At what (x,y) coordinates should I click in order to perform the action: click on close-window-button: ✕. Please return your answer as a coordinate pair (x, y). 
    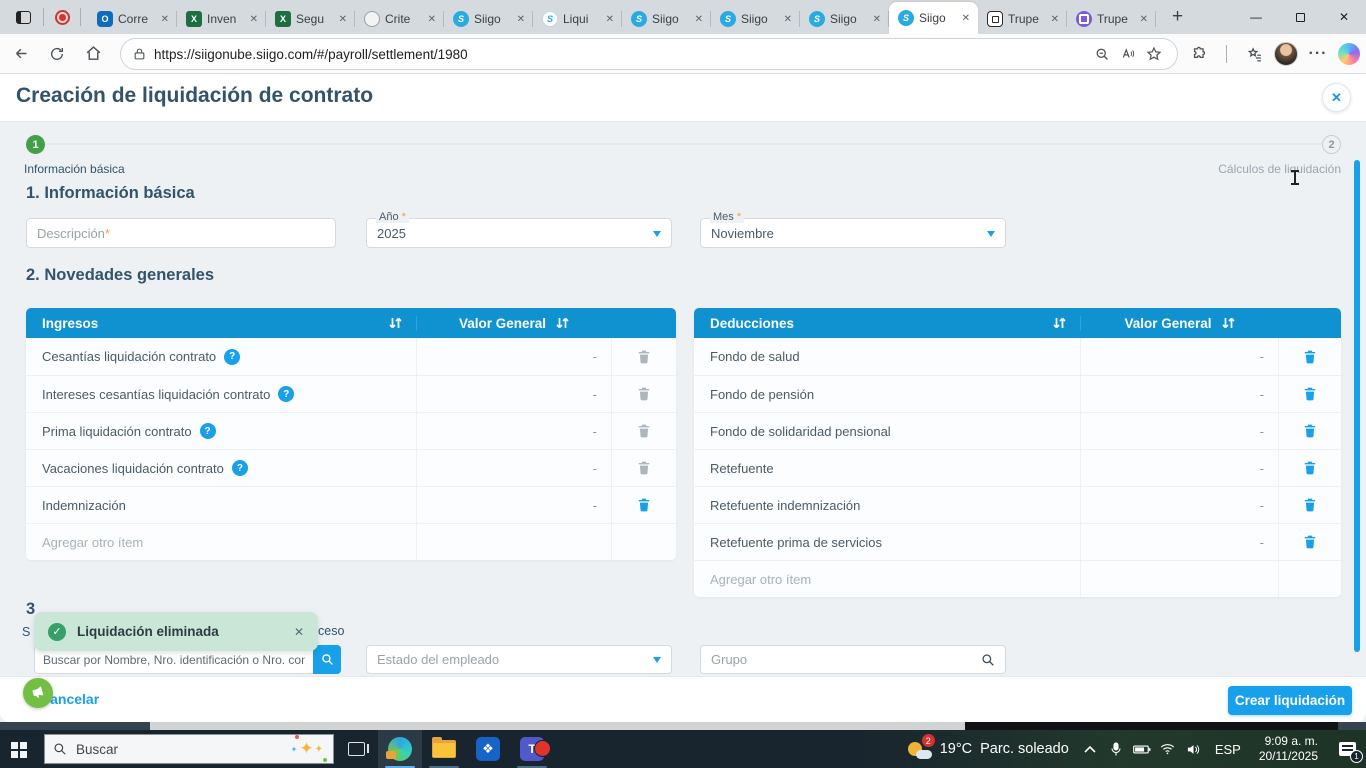
    Looking at the image, I should click on (1344, 17).